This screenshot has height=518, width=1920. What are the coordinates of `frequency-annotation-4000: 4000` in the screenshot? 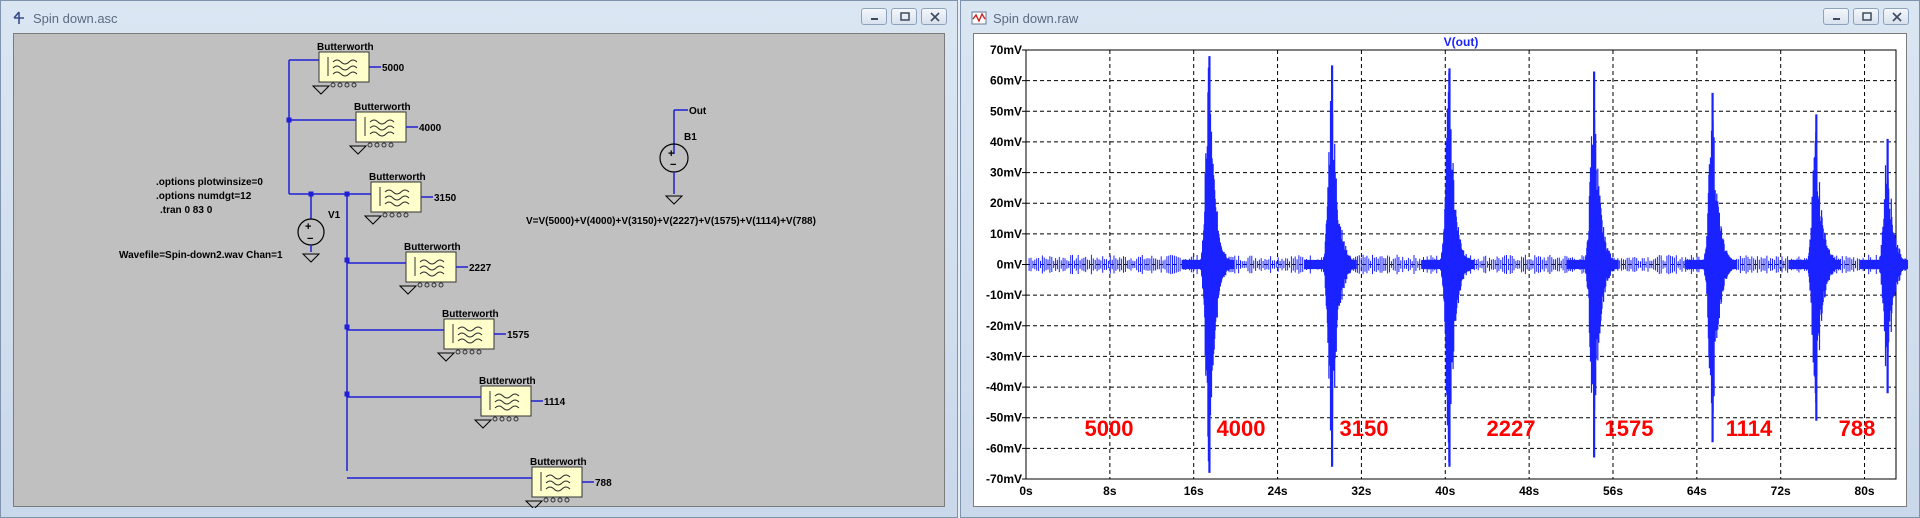 It's located at (1241, 428).